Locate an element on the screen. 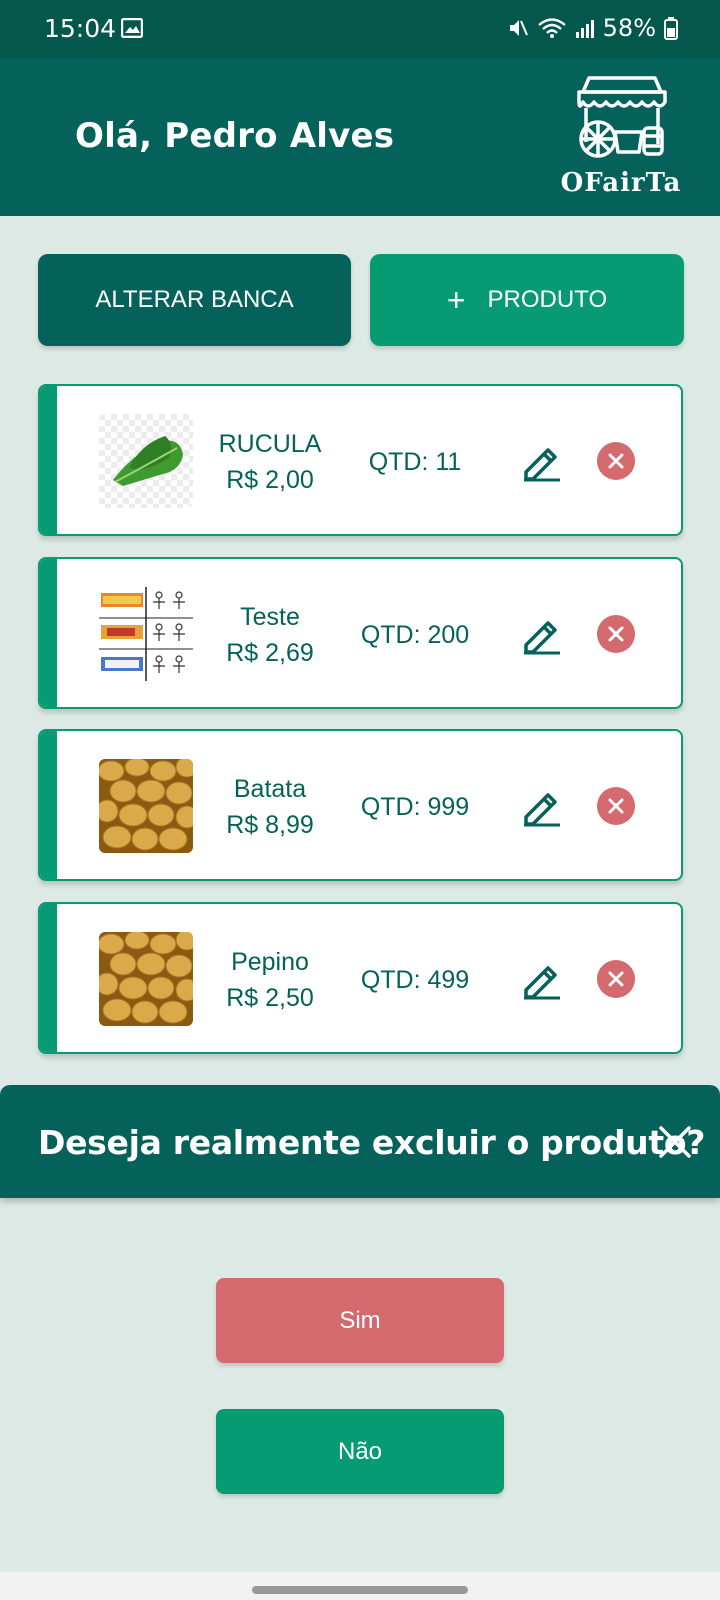 The image size is (720, 1600). product-price: R$ 2,50 is located at coordinates (270, 998).